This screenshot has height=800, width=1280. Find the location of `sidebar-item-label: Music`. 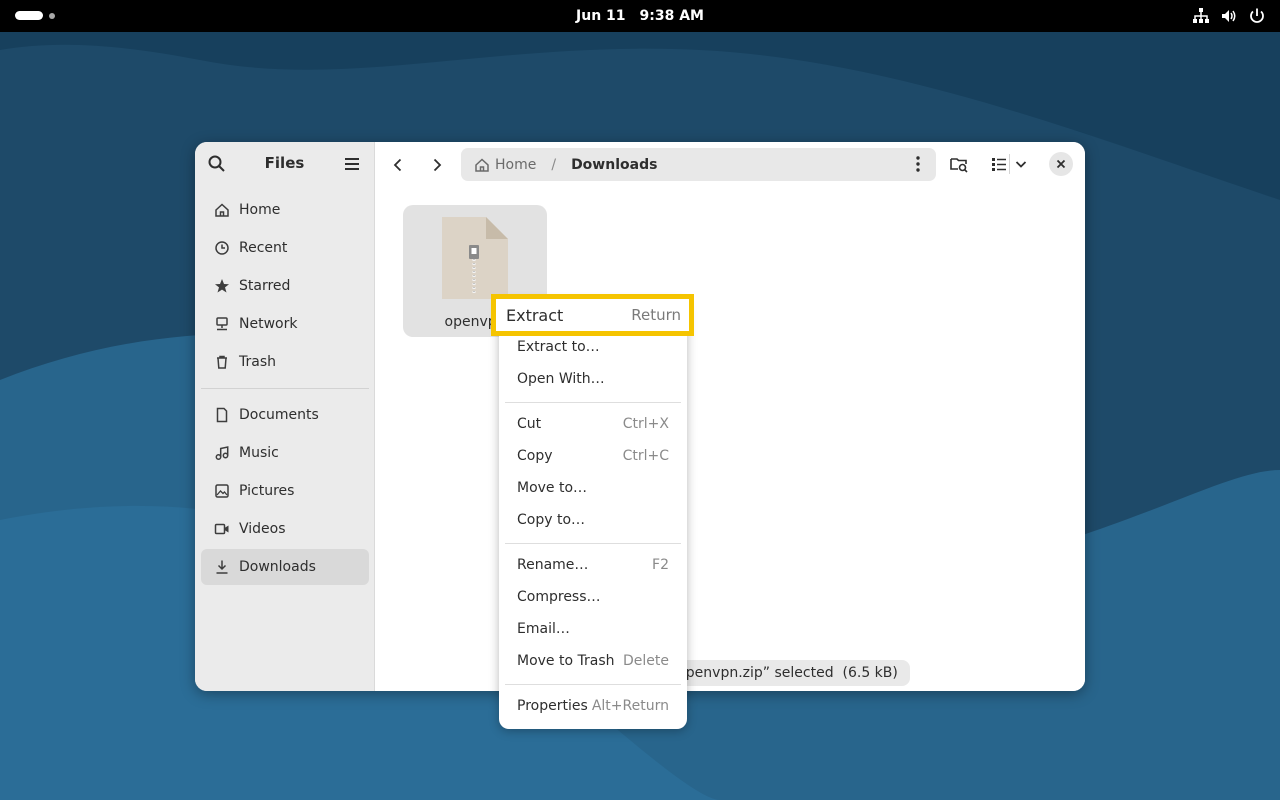

sidebar-item-label: Music is located at coordinates (259, 453).